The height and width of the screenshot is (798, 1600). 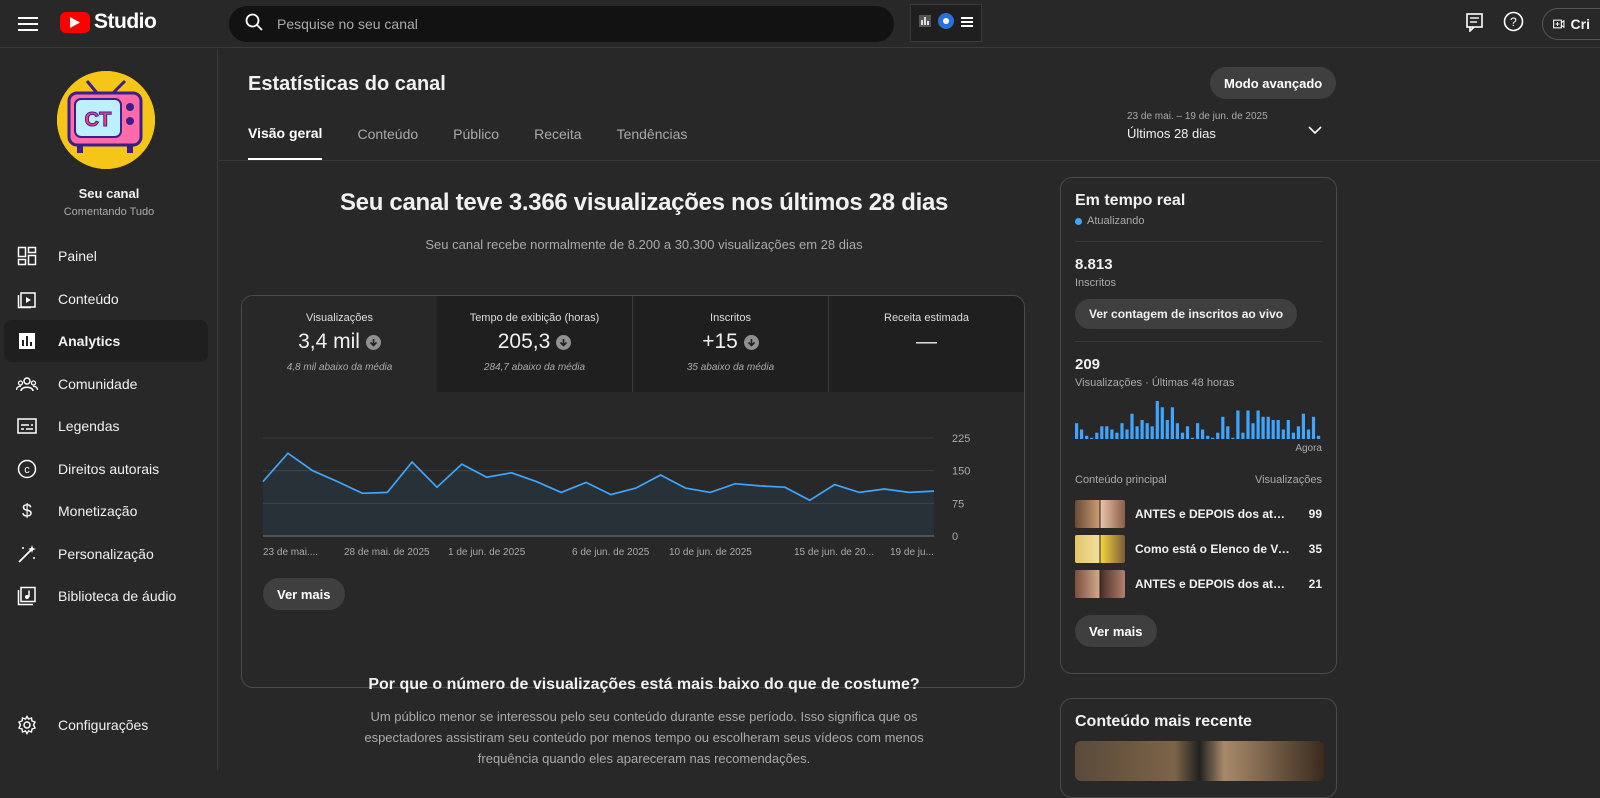 I want to click on tab-receita: Receita, so click(x=557, y=140).